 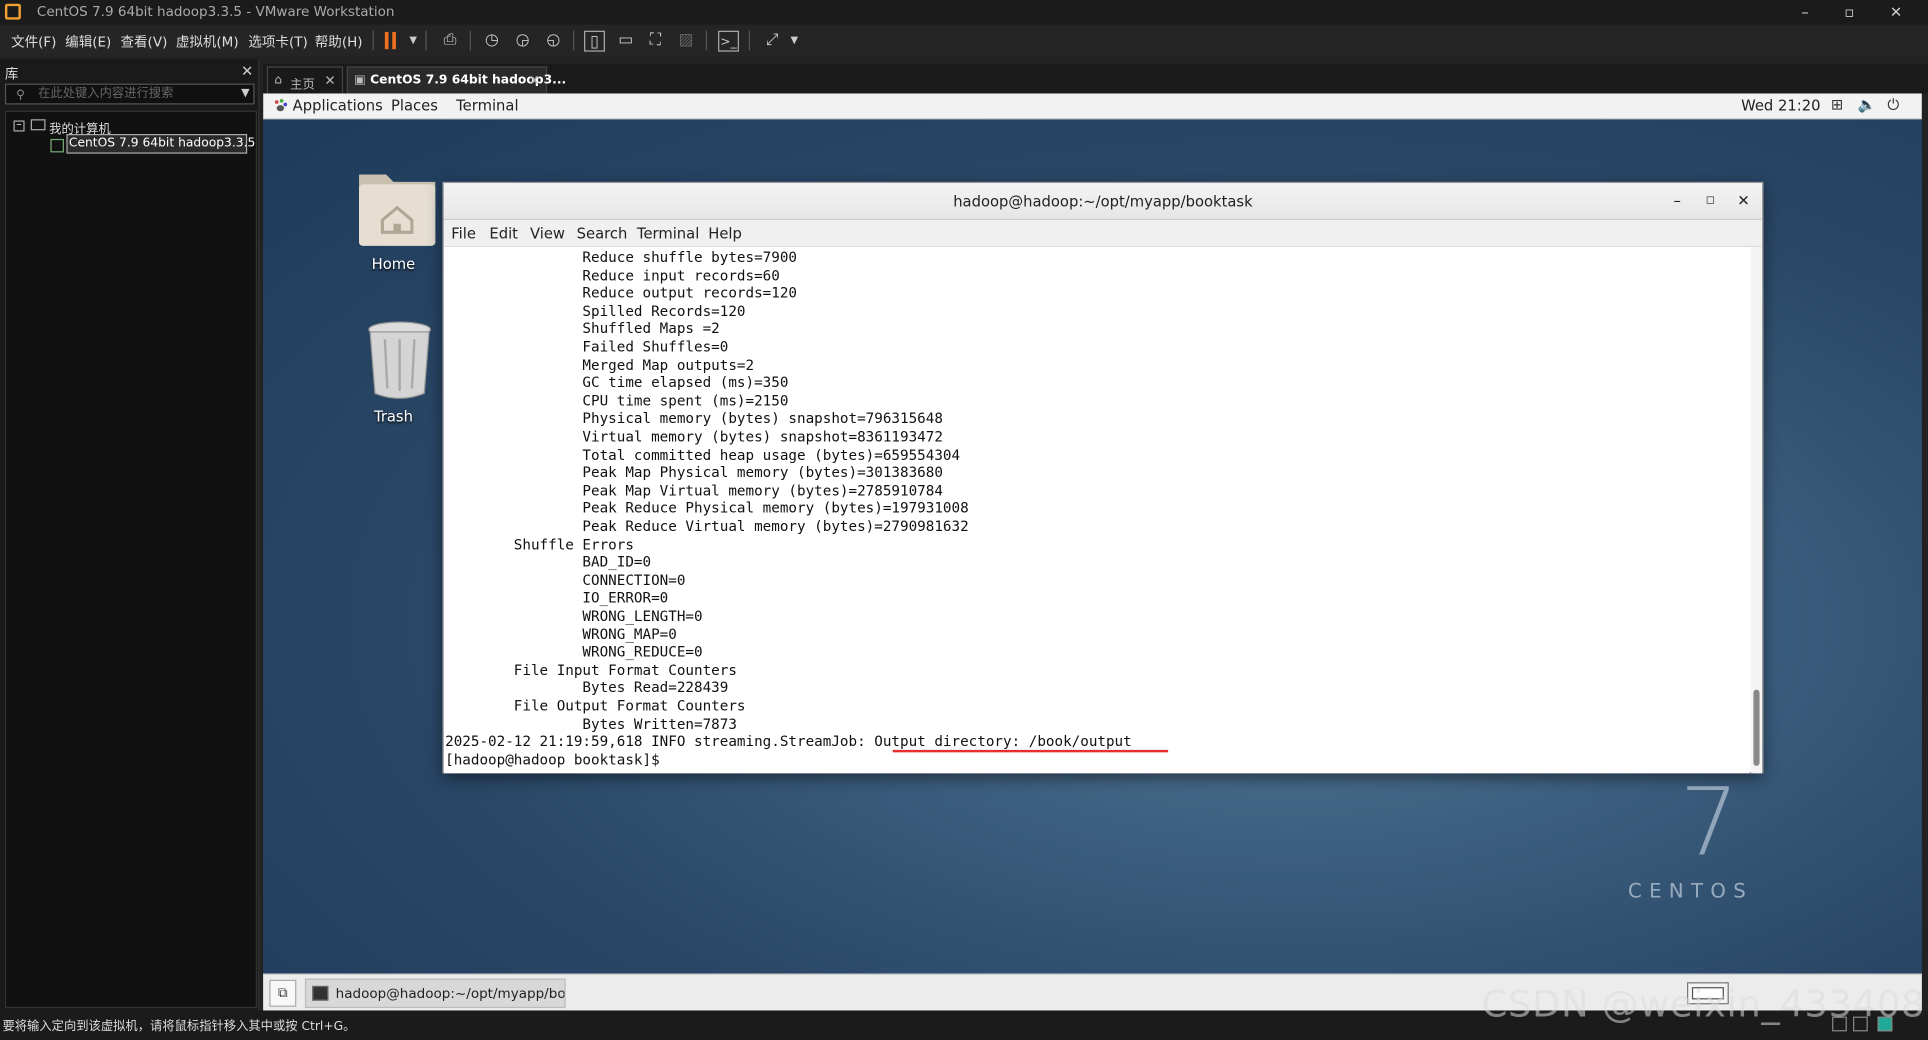 What do you see at coordinates (503, 233) in the screenshot?
I see `terminal-menu-edit: Edit` at bounding box center [503, 233].